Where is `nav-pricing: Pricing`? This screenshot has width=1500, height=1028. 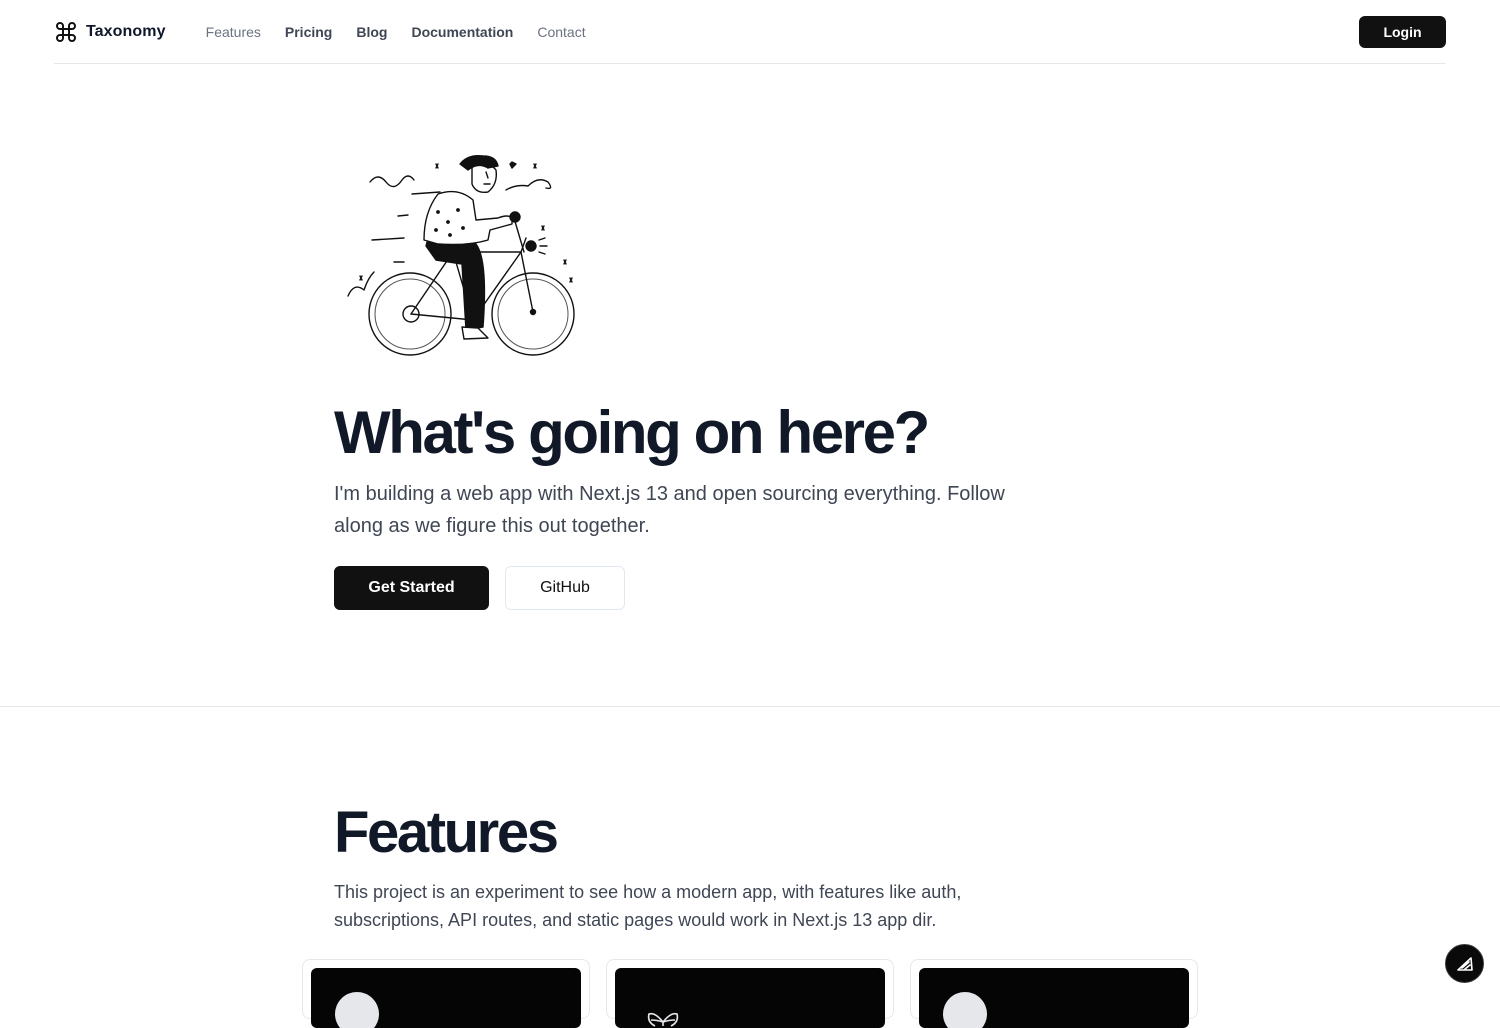
nav-pricing: Pricing is located at coordinates (308, 32).